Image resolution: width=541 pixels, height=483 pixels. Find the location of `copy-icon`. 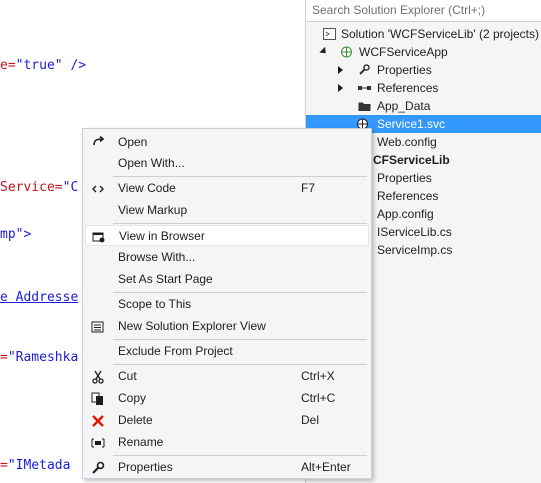

copy-icon is located at coordinates (97, 398).